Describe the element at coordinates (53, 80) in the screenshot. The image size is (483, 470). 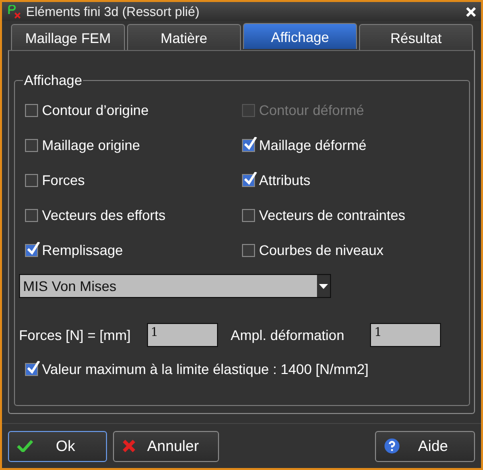
I see `group-title: Affichage` at that location.